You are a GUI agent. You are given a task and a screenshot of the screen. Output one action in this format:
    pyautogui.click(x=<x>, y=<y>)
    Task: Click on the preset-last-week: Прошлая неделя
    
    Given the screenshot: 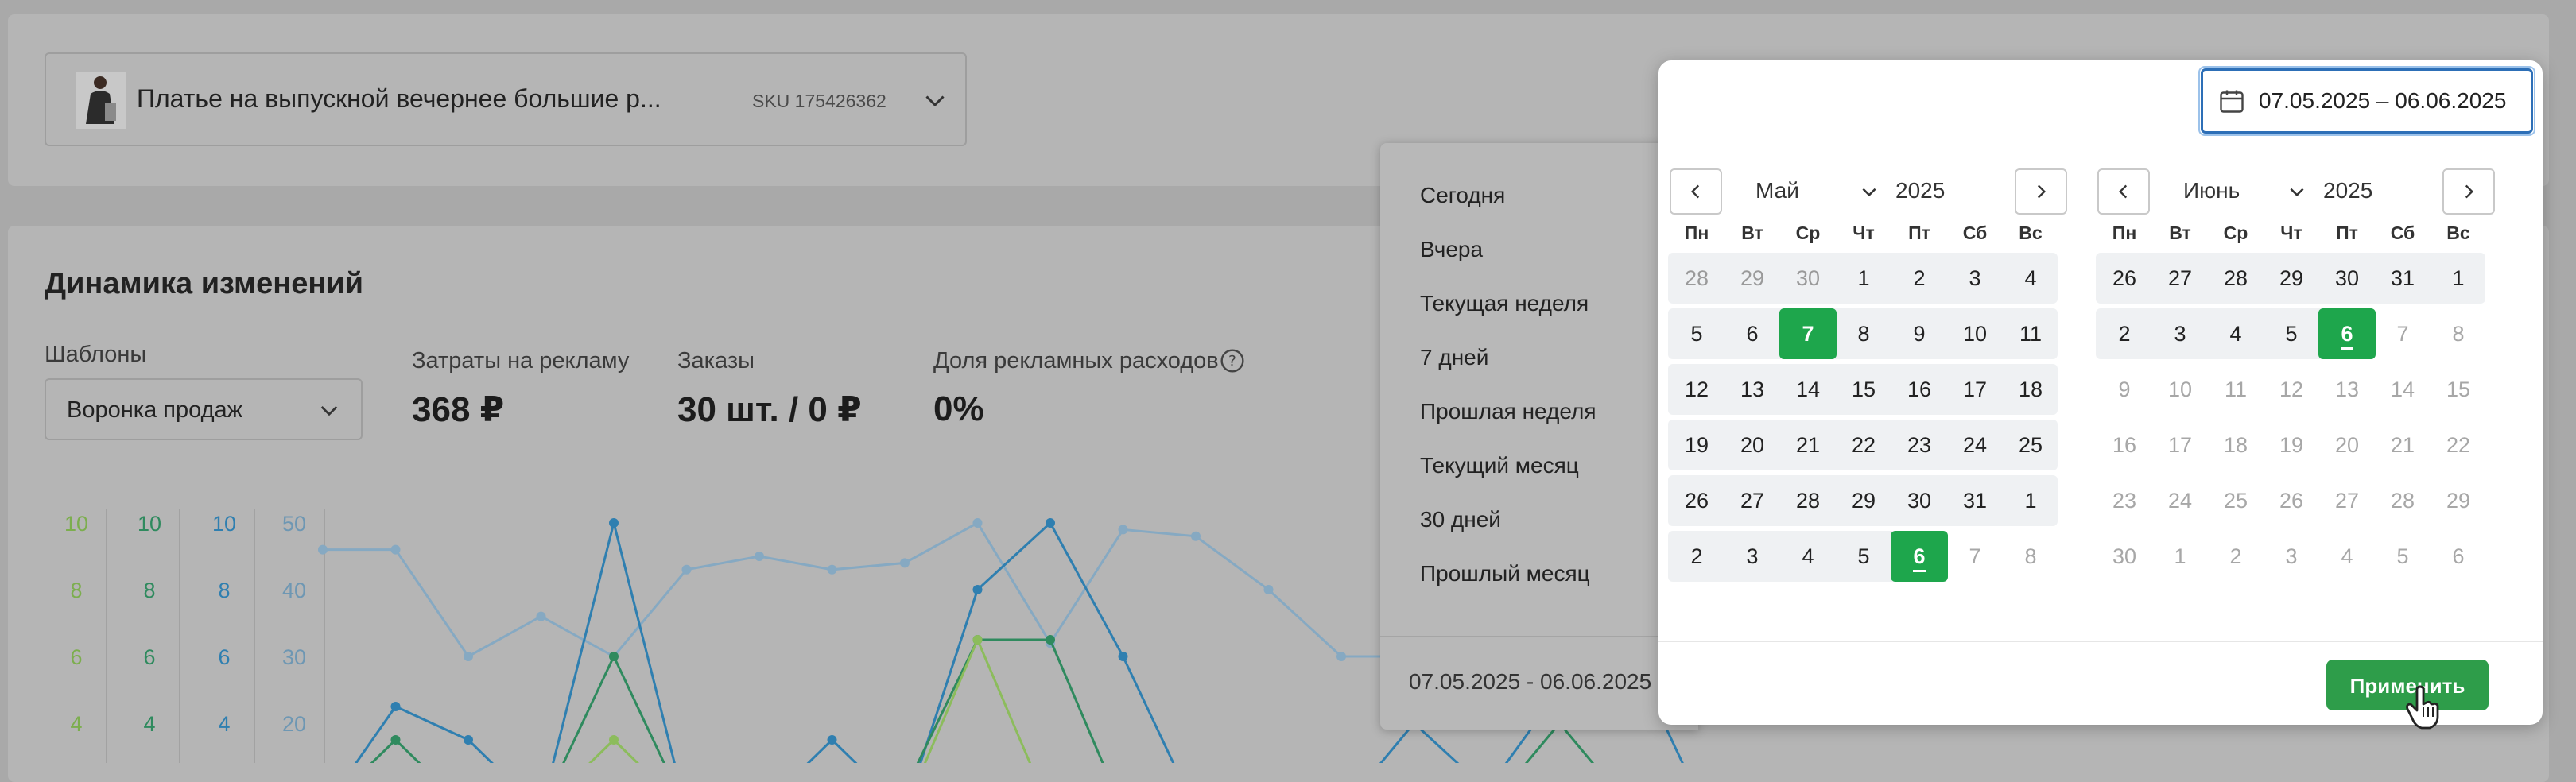 What is the action you would take?
    pyautogui.click(x=1508, y=411)
    